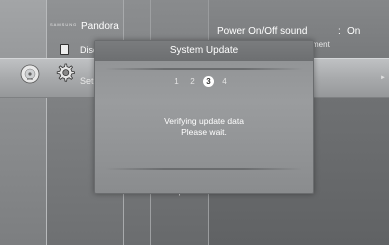 The width and height of the screenshot is (389, 245). I want to click on update-step-2: 2, so click(192, 81).